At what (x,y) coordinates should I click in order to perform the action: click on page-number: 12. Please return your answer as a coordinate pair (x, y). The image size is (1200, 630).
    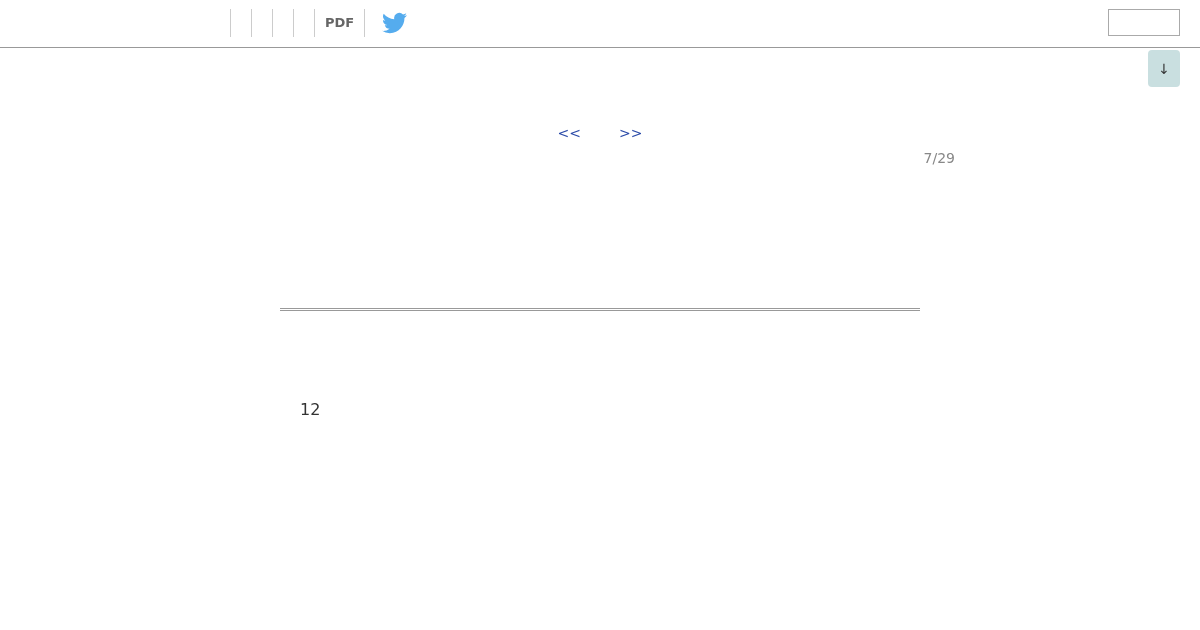
    Looking at the image, I should click on (310, 410).